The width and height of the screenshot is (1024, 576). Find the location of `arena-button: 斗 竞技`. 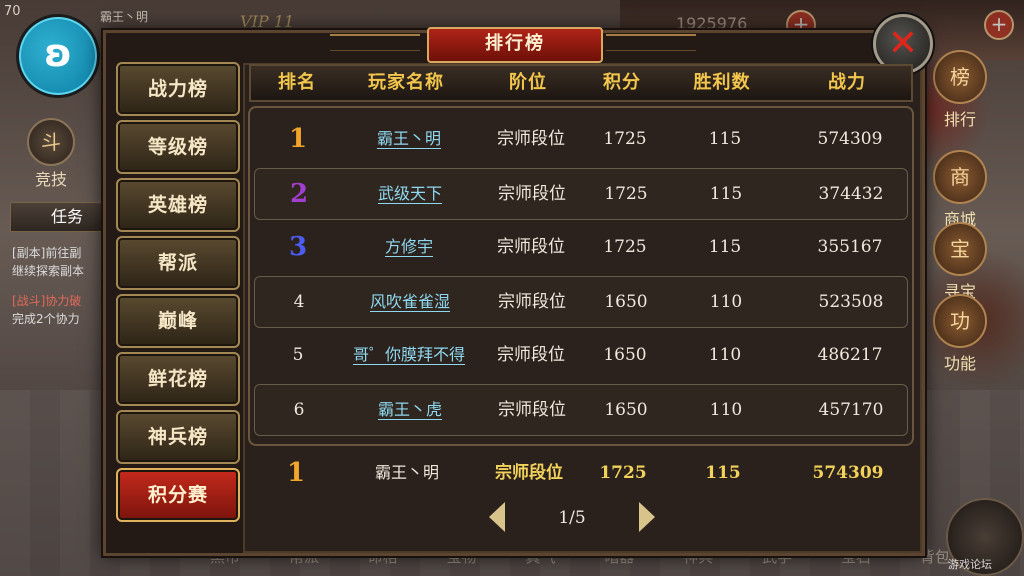

arena-button: 斗 竞技 is located at coordinates (51, 154).